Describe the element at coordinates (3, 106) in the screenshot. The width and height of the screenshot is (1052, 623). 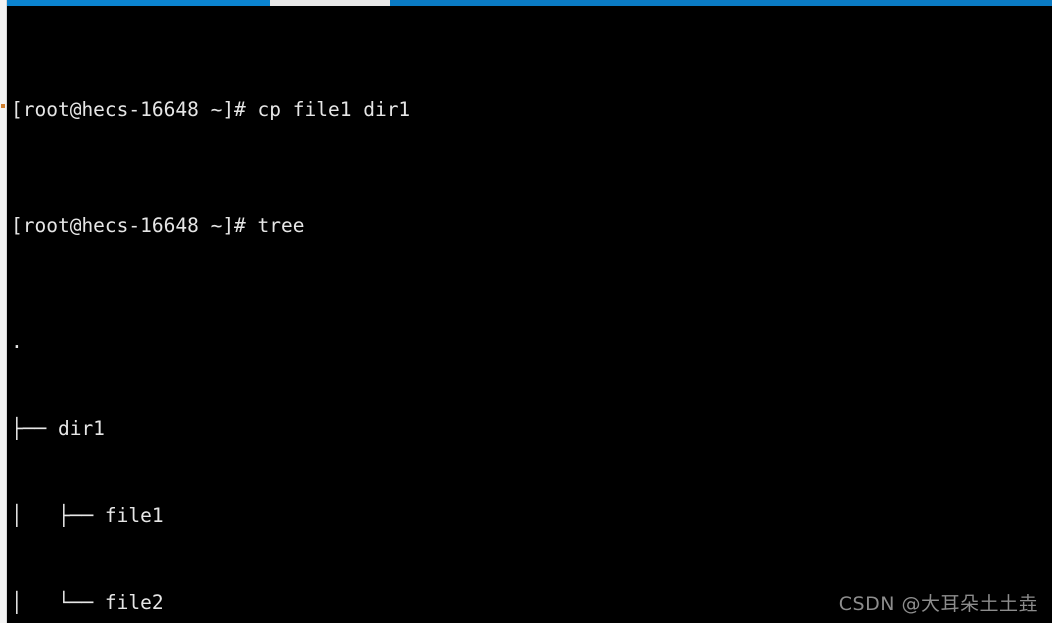
I see `gutter-marker-icon` at that location.